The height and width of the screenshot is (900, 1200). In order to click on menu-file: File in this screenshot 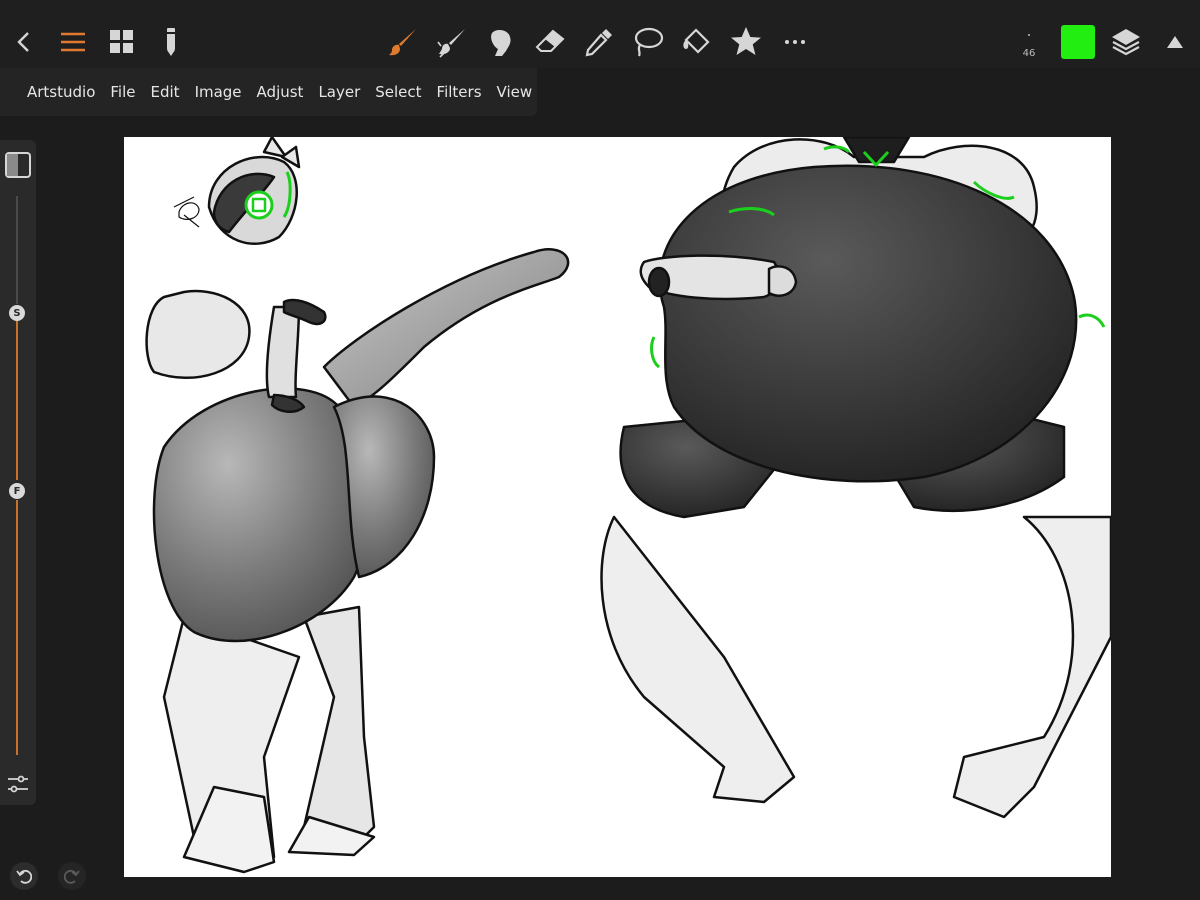, I will do `click(122, 92)`.